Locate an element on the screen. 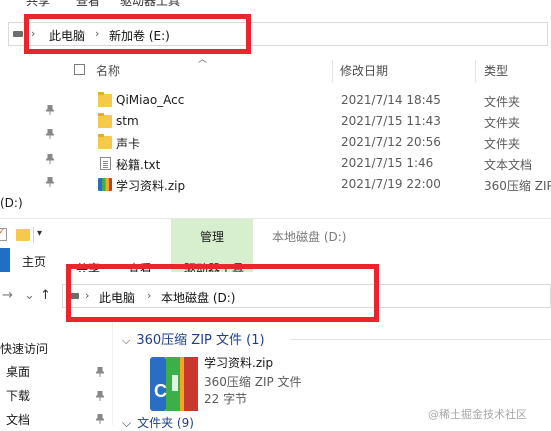 The height and width of the screenshot is (431, 551). tab-share: 共享 is located at coordinates (38, 4).